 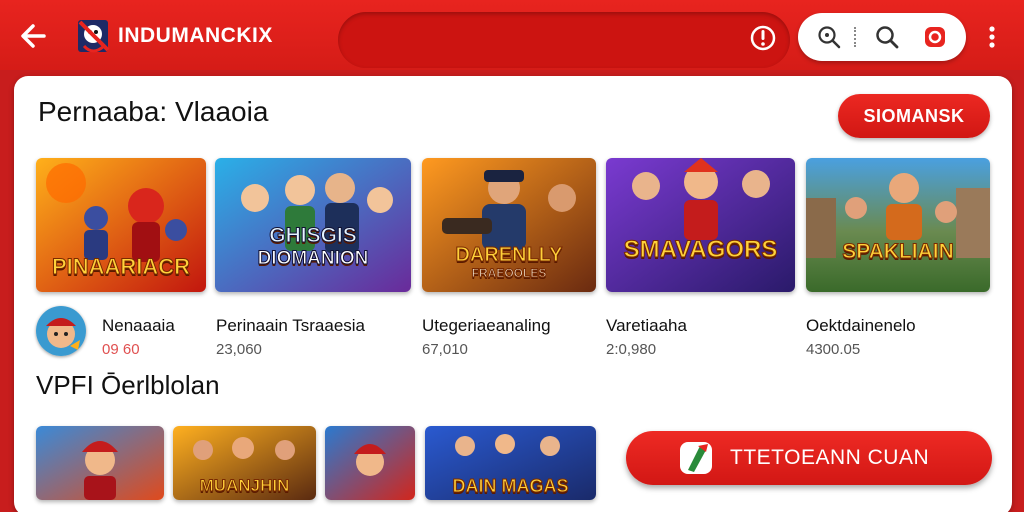 What do you see at coordinates (855, 37) in the screenshot?
I see `divider` at bounding box center [855, 37].